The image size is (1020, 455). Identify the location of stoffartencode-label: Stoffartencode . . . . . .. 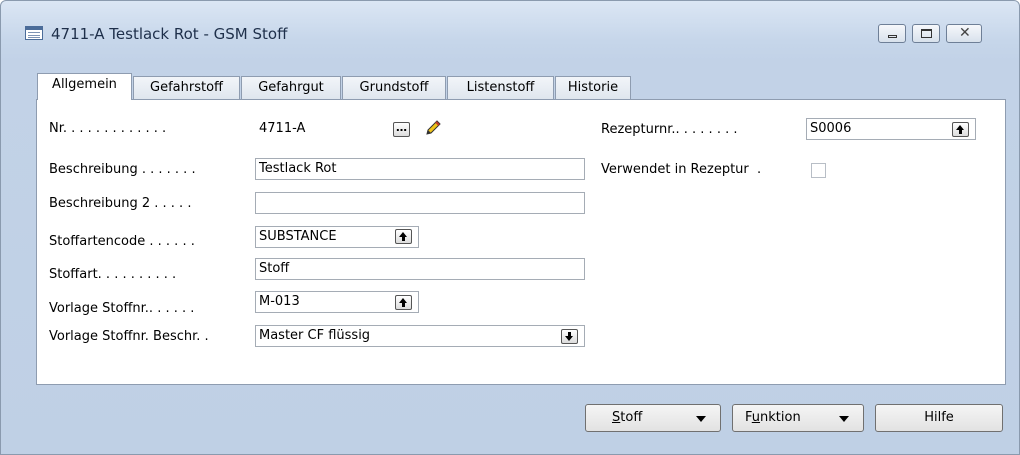
(122, 241).